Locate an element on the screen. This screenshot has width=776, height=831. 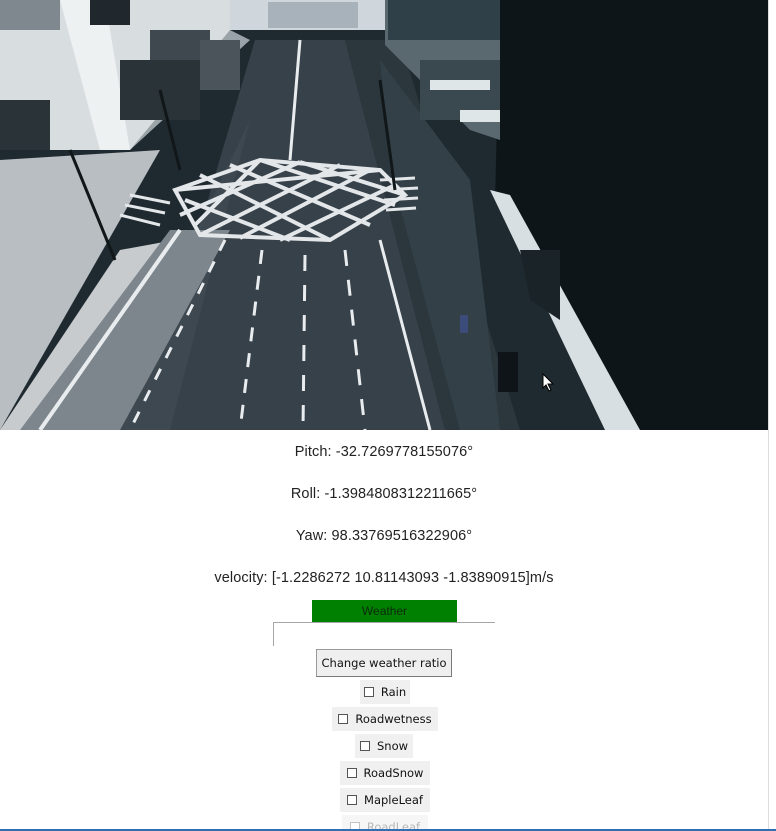
checkbox-mapleleaf: MapleLeaf is located at coordinates (385, 800).